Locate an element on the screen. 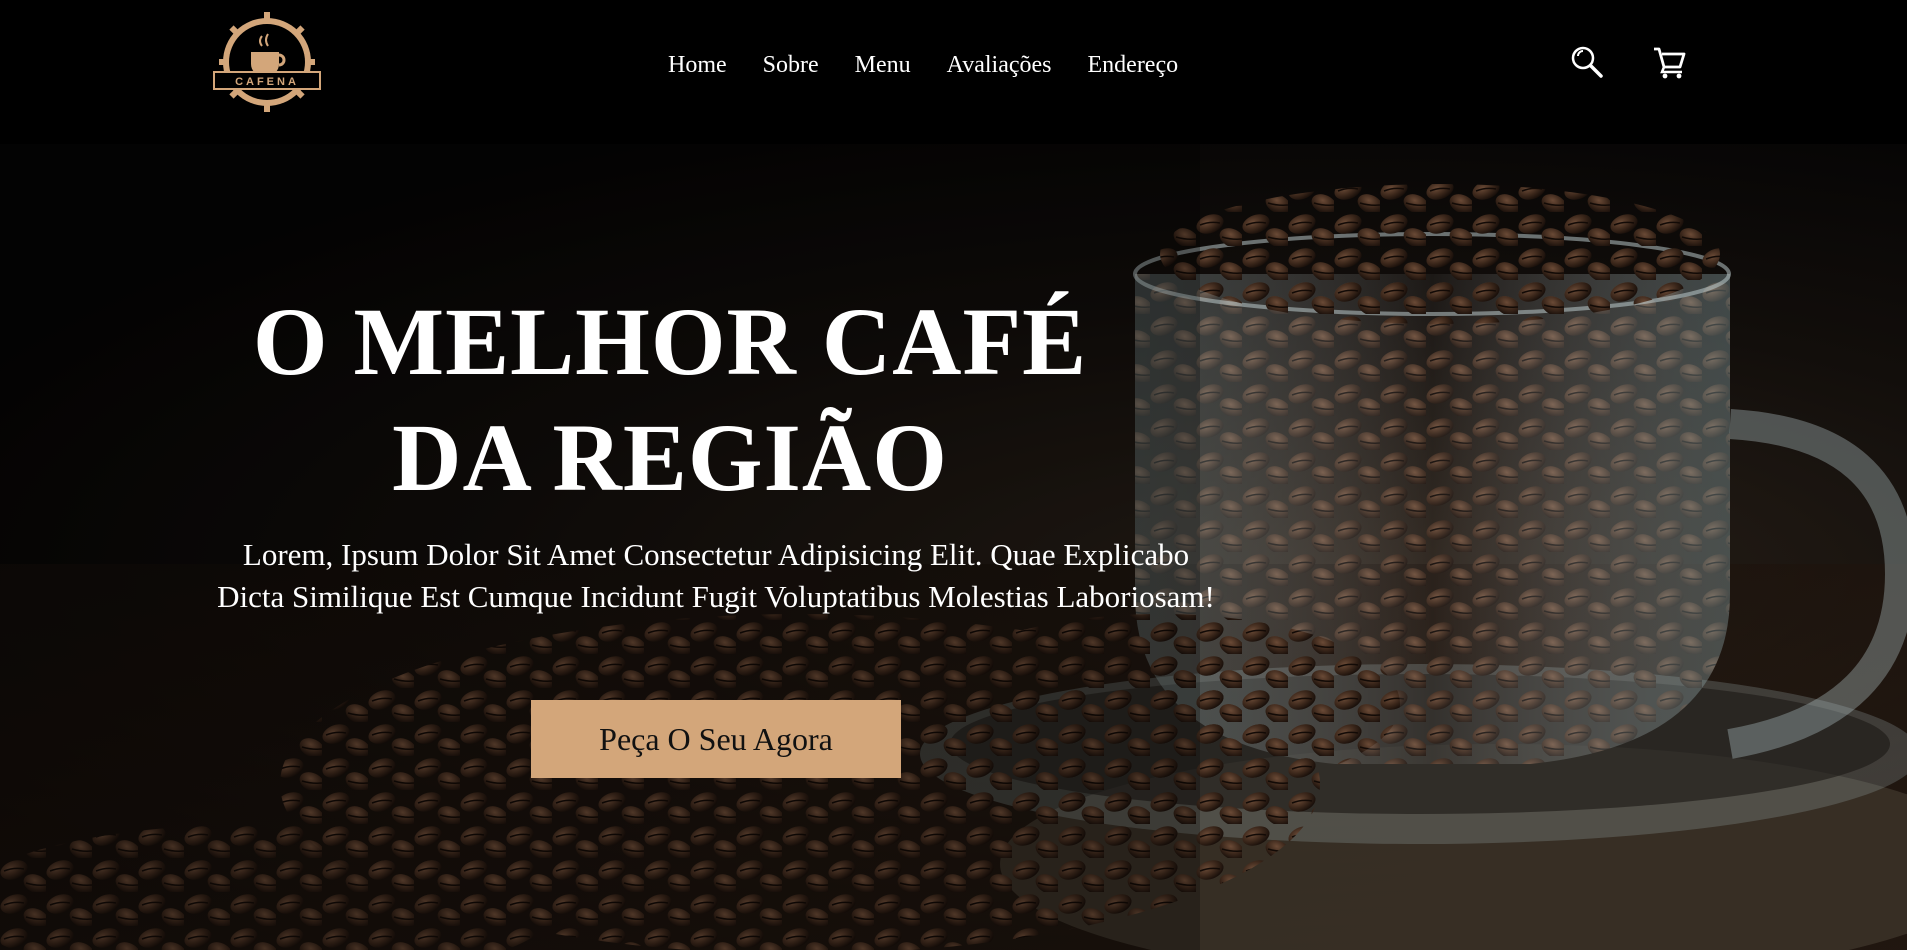 The width and height of the screenshot is (1907, 950). search-button is located at coordinates (1587, 62).